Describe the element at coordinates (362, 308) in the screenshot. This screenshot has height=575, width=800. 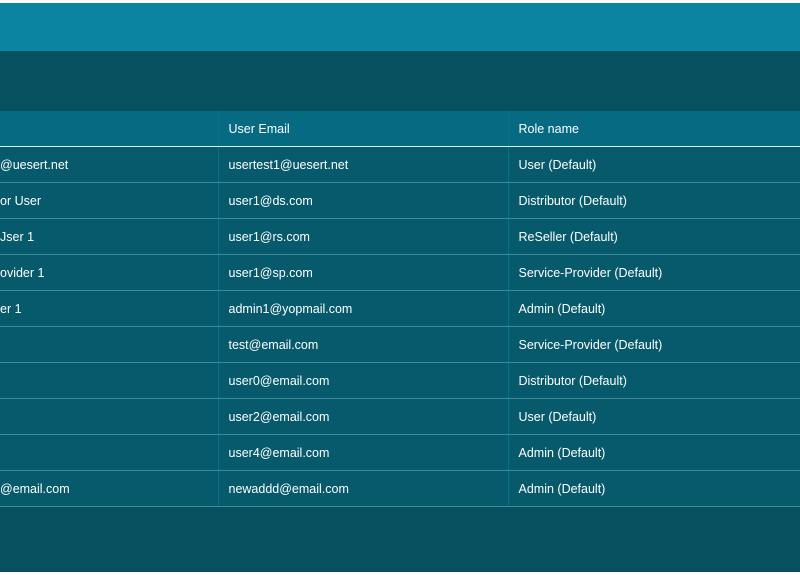
I see `cell-user-email: admin1@yopmail.com` at that location.